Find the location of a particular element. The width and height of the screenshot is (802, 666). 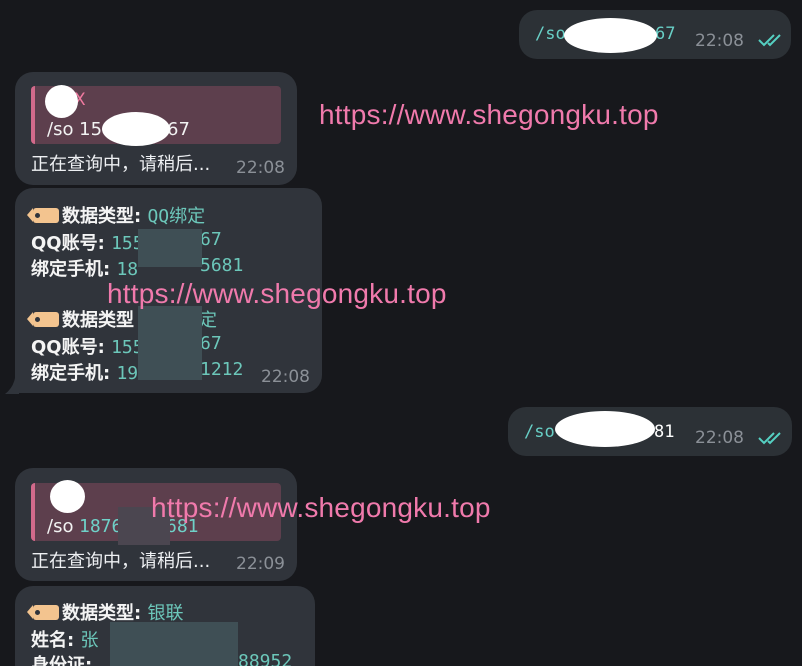

name-line: 姓名: 张 is located at coordinates (65, 640).